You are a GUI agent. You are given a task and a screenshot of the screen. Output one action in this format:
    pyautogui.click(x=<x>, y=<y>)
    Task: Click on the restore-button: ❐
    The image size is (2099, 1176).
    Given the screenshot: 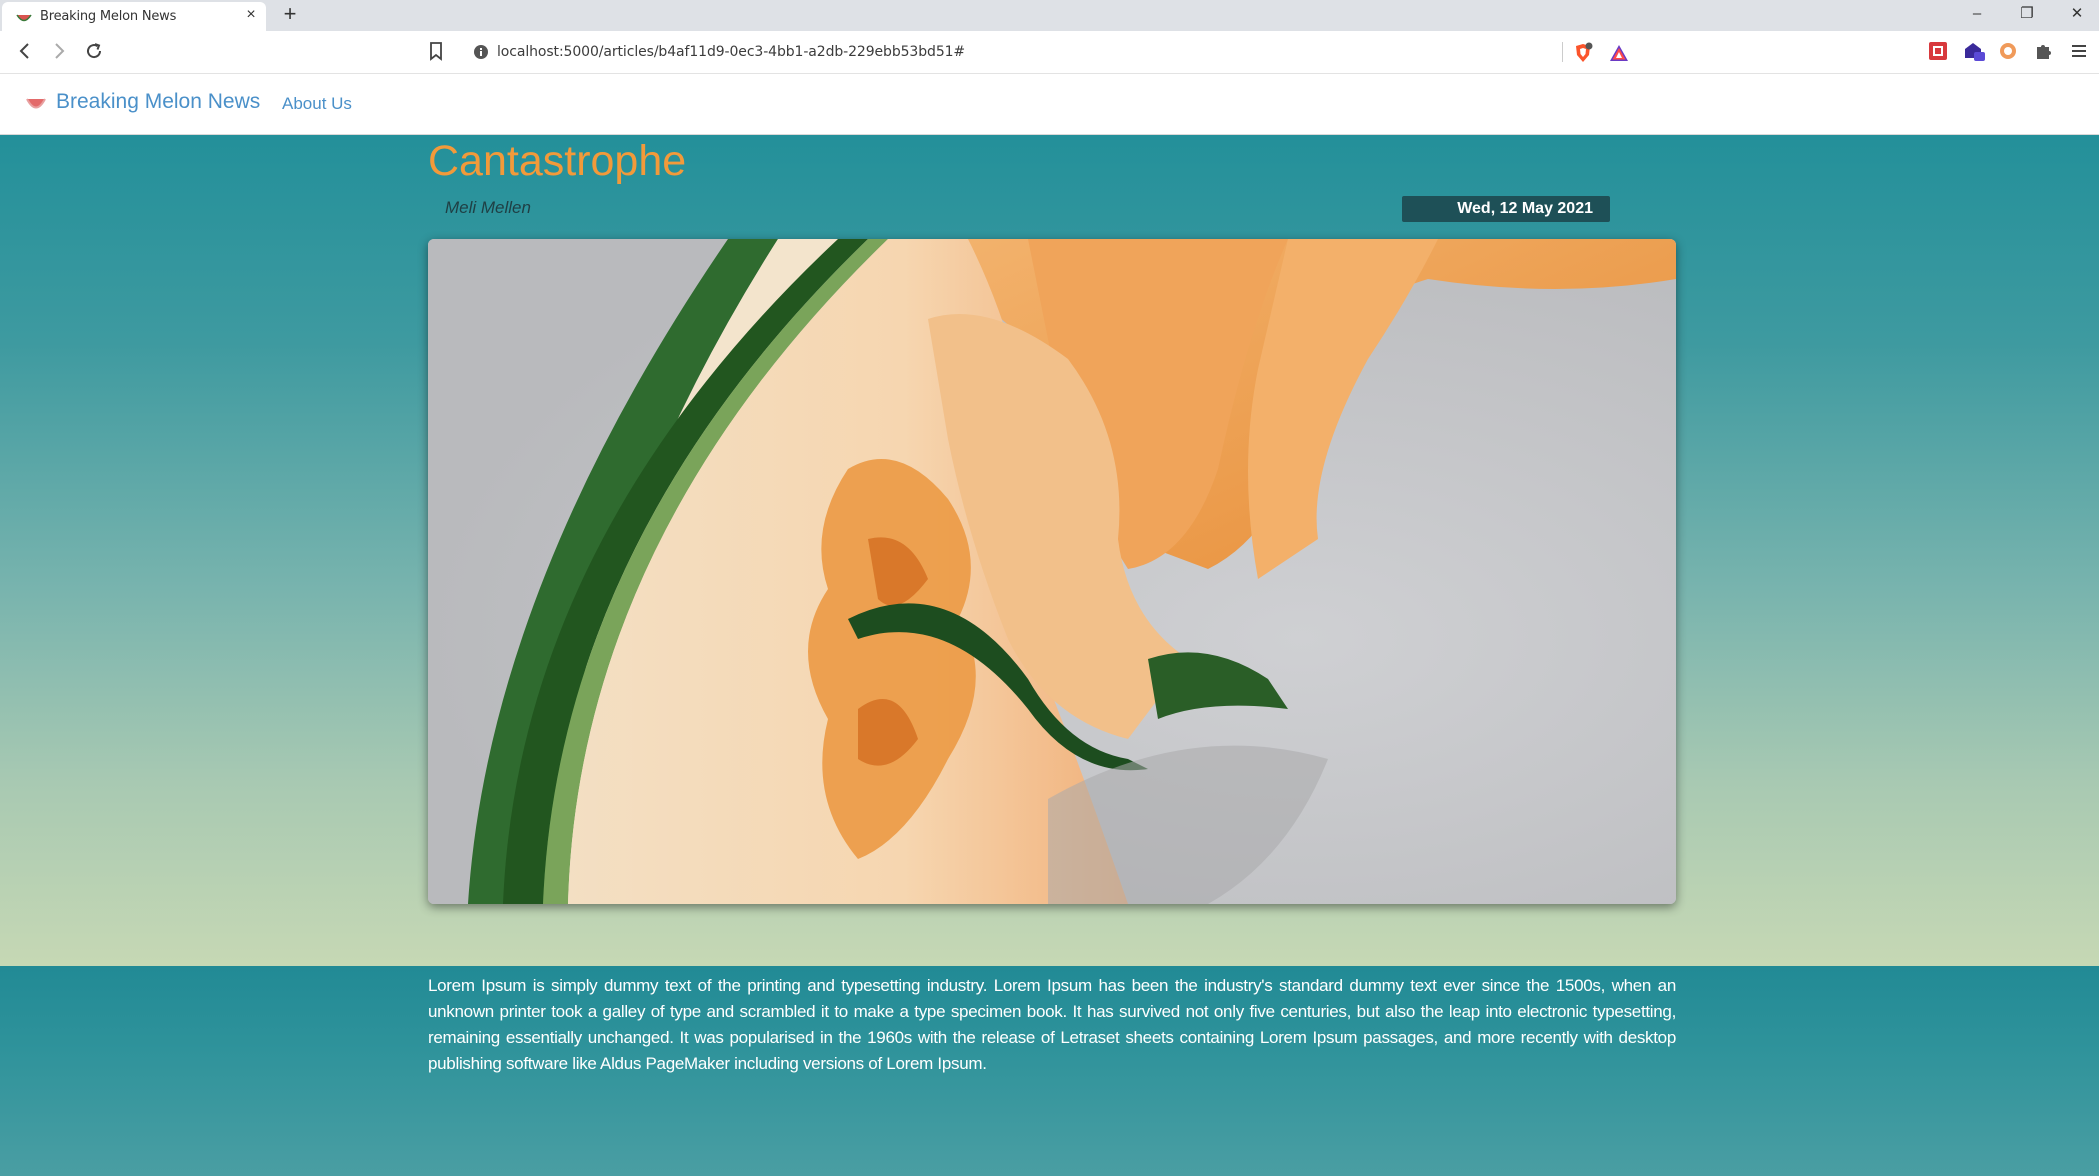 What is the action you would take?
    pyautogui.click(x=2027, y=14)
    